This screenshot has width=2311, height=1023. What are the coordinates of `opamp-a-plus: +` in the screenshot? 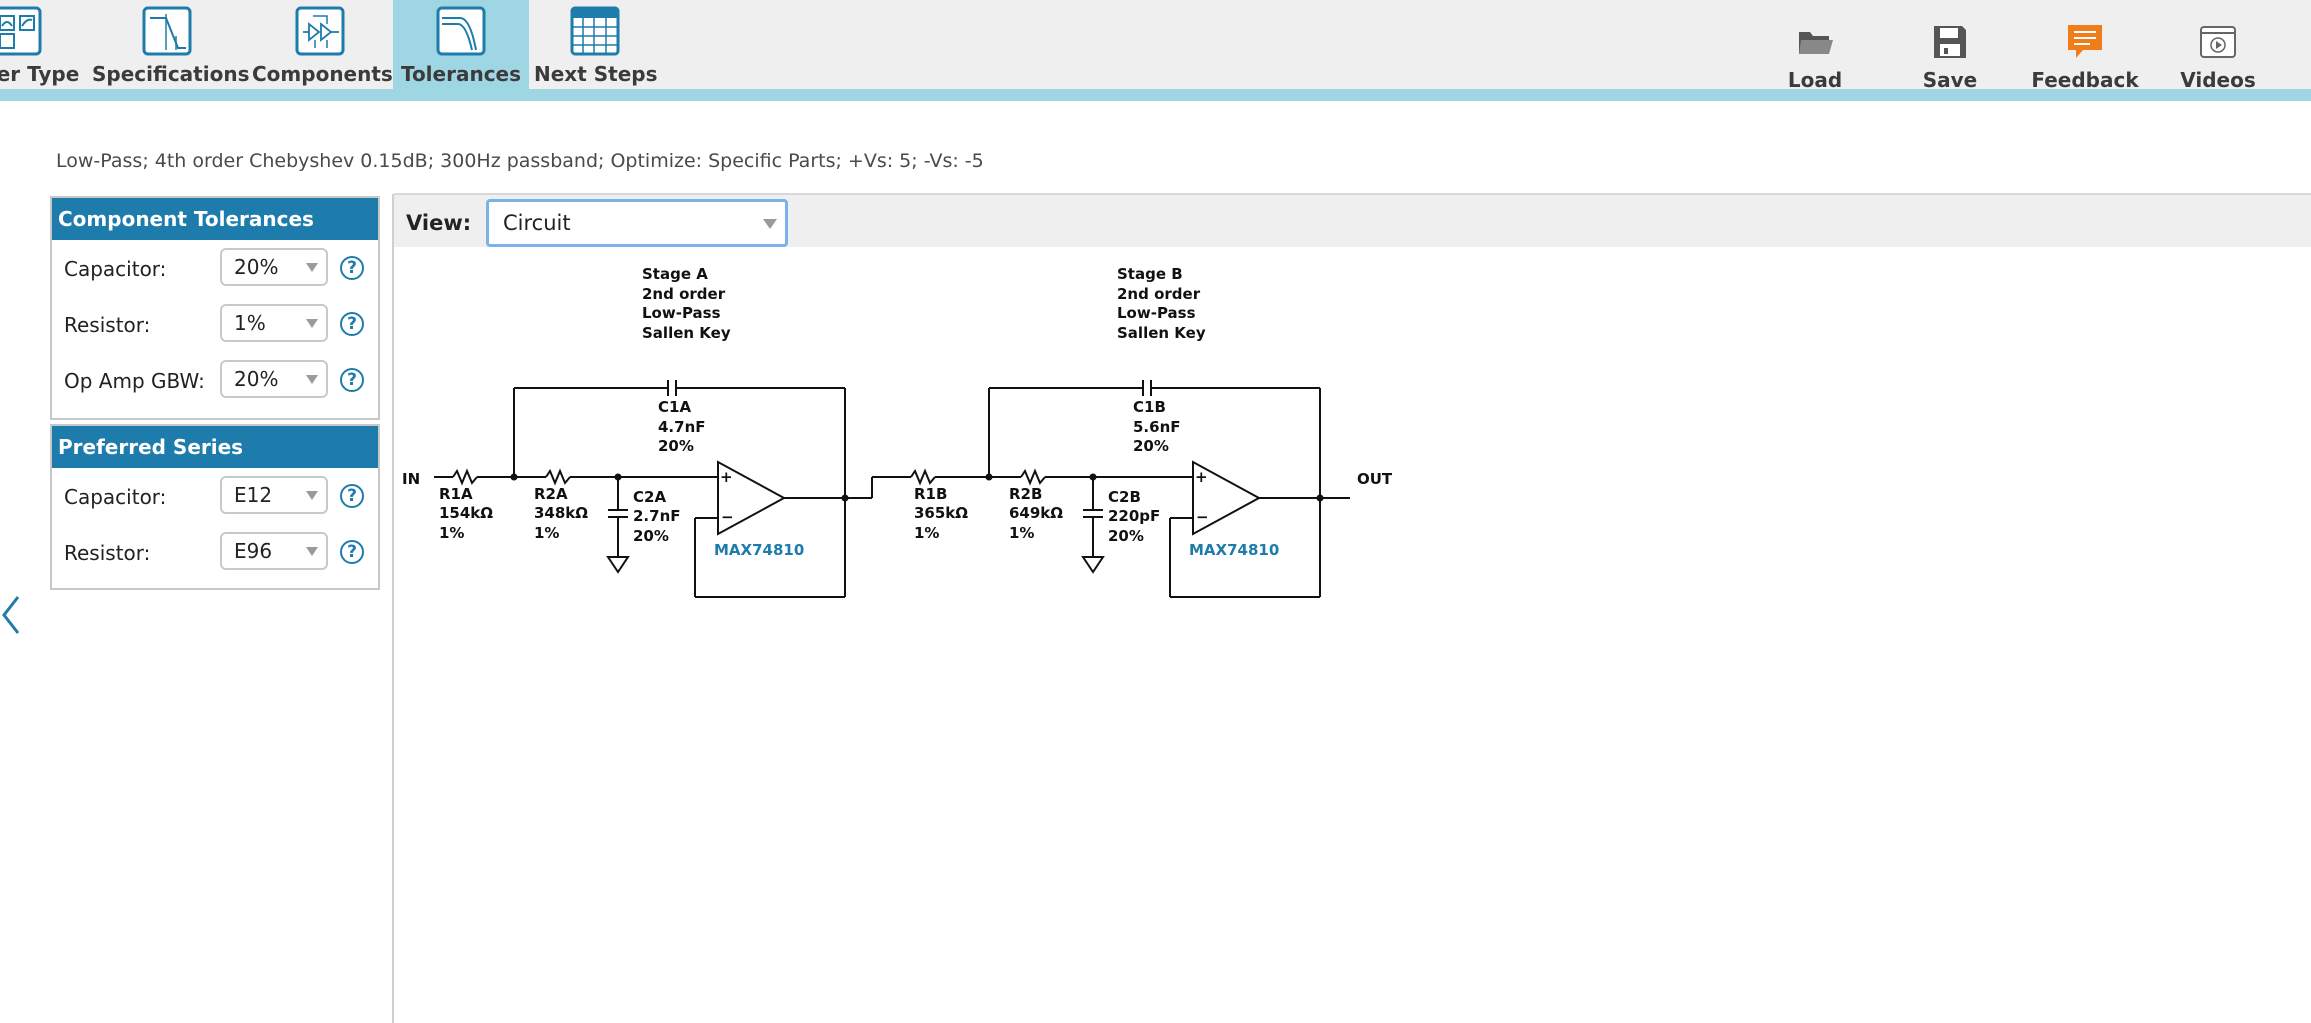 It's located at (726, 477).